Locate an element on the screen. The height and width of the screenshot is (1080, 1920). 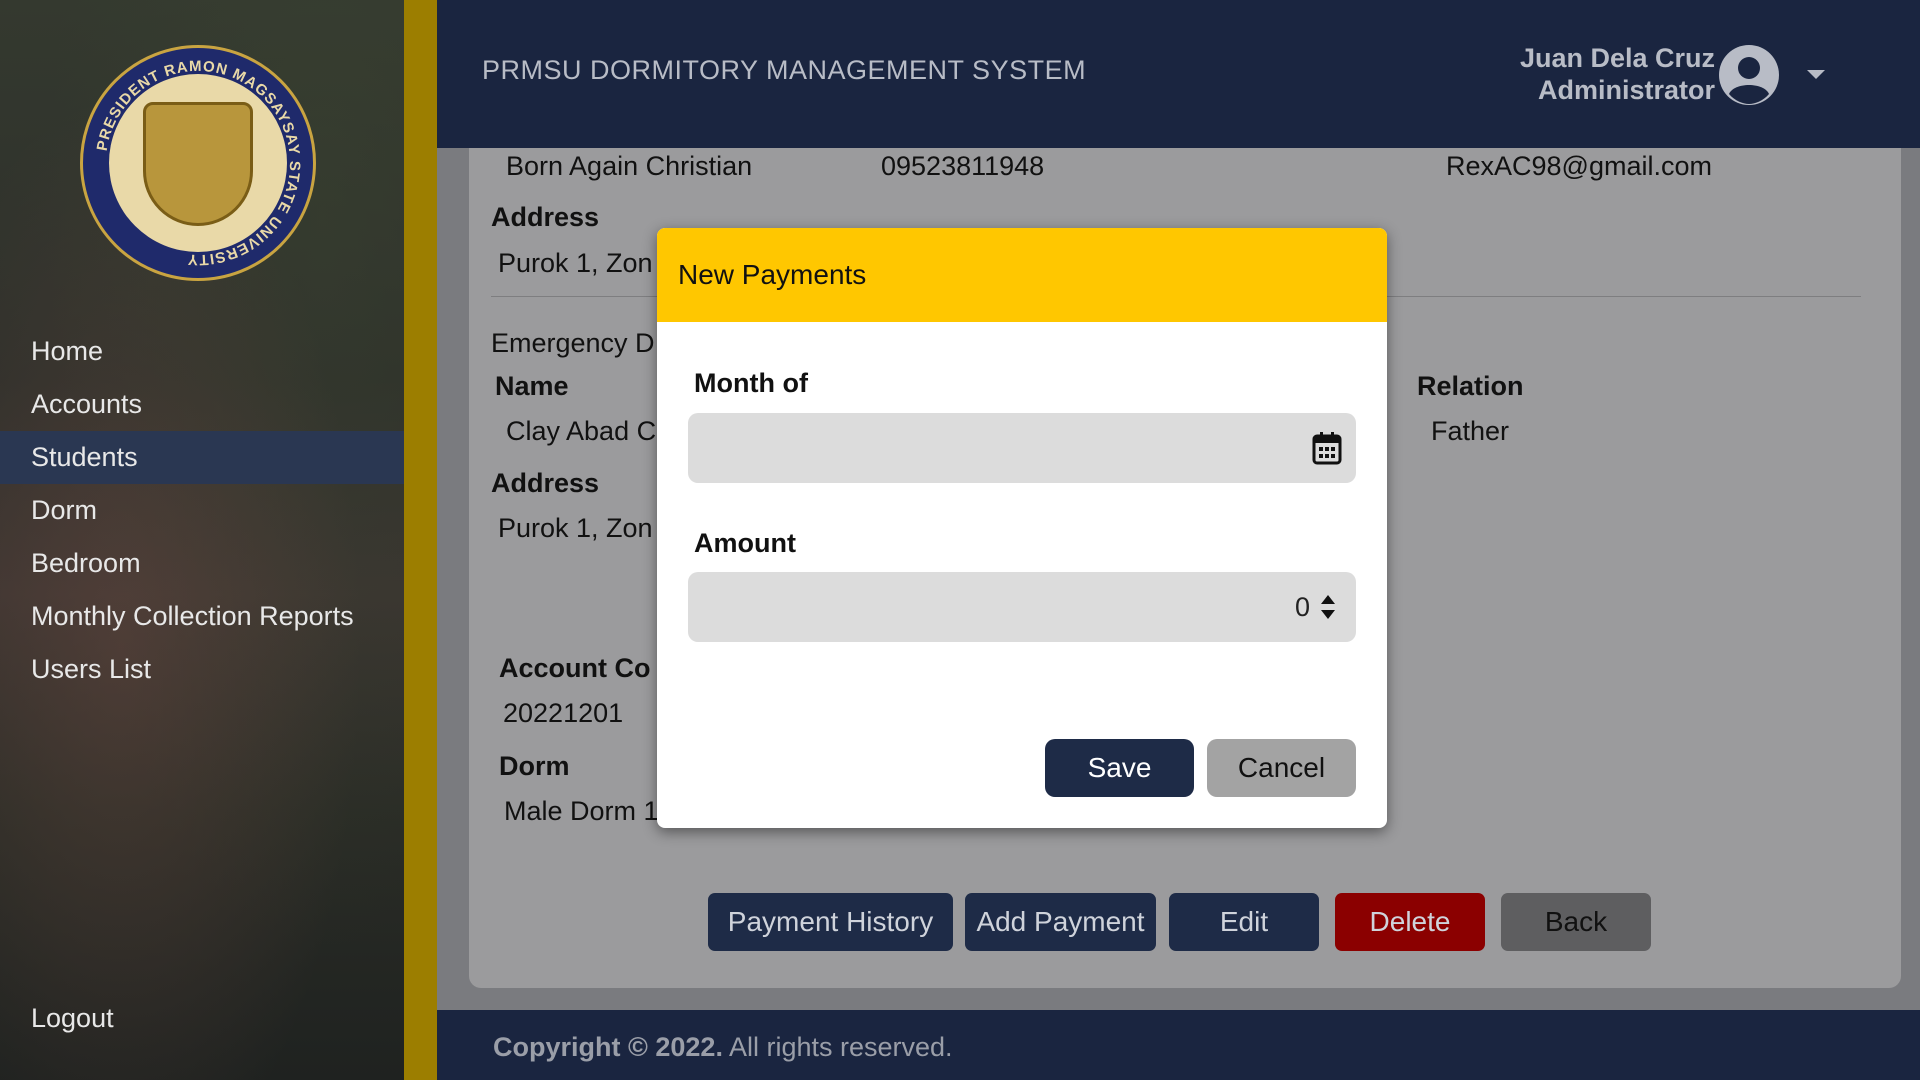
copyright-text: Copyright © 2022. All rights reserved. is located at coordinates (723, 1047).